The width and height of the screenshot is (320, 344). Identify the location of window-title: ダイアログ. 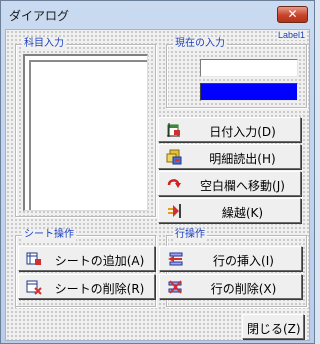
(39, 16).